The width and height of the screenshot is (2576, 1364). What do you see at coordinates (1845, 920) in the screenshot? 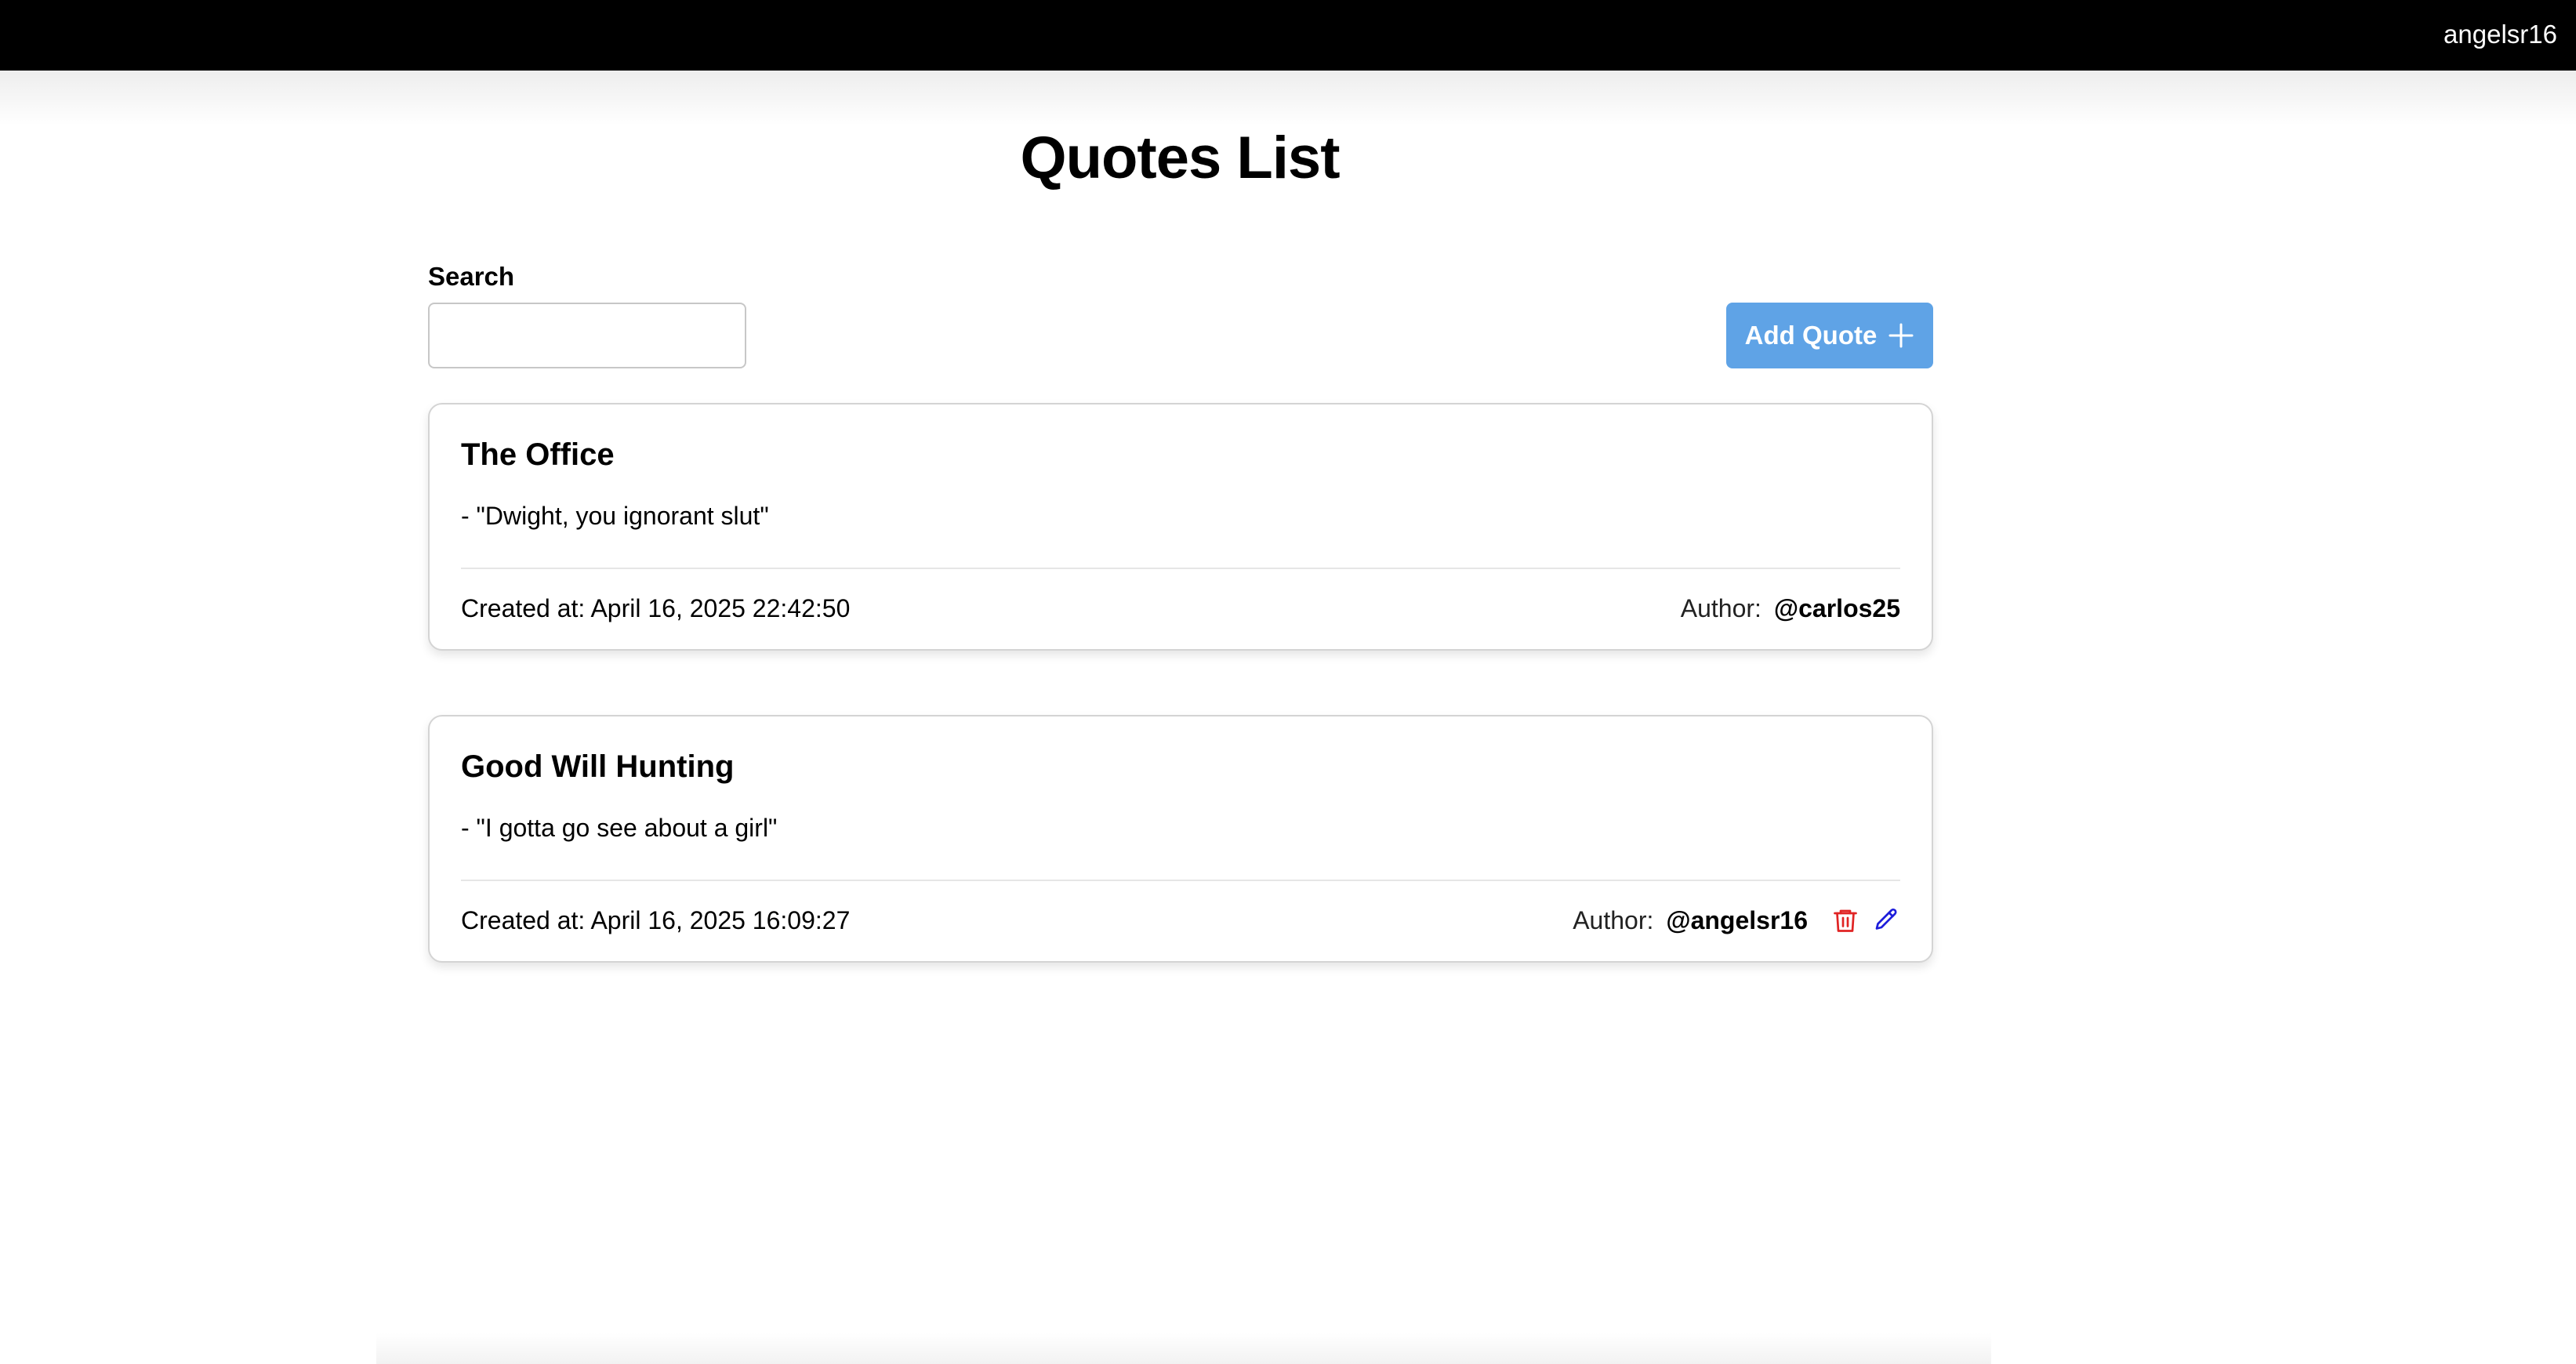
I see `trash-icon` at bounding box center [1845, 920].